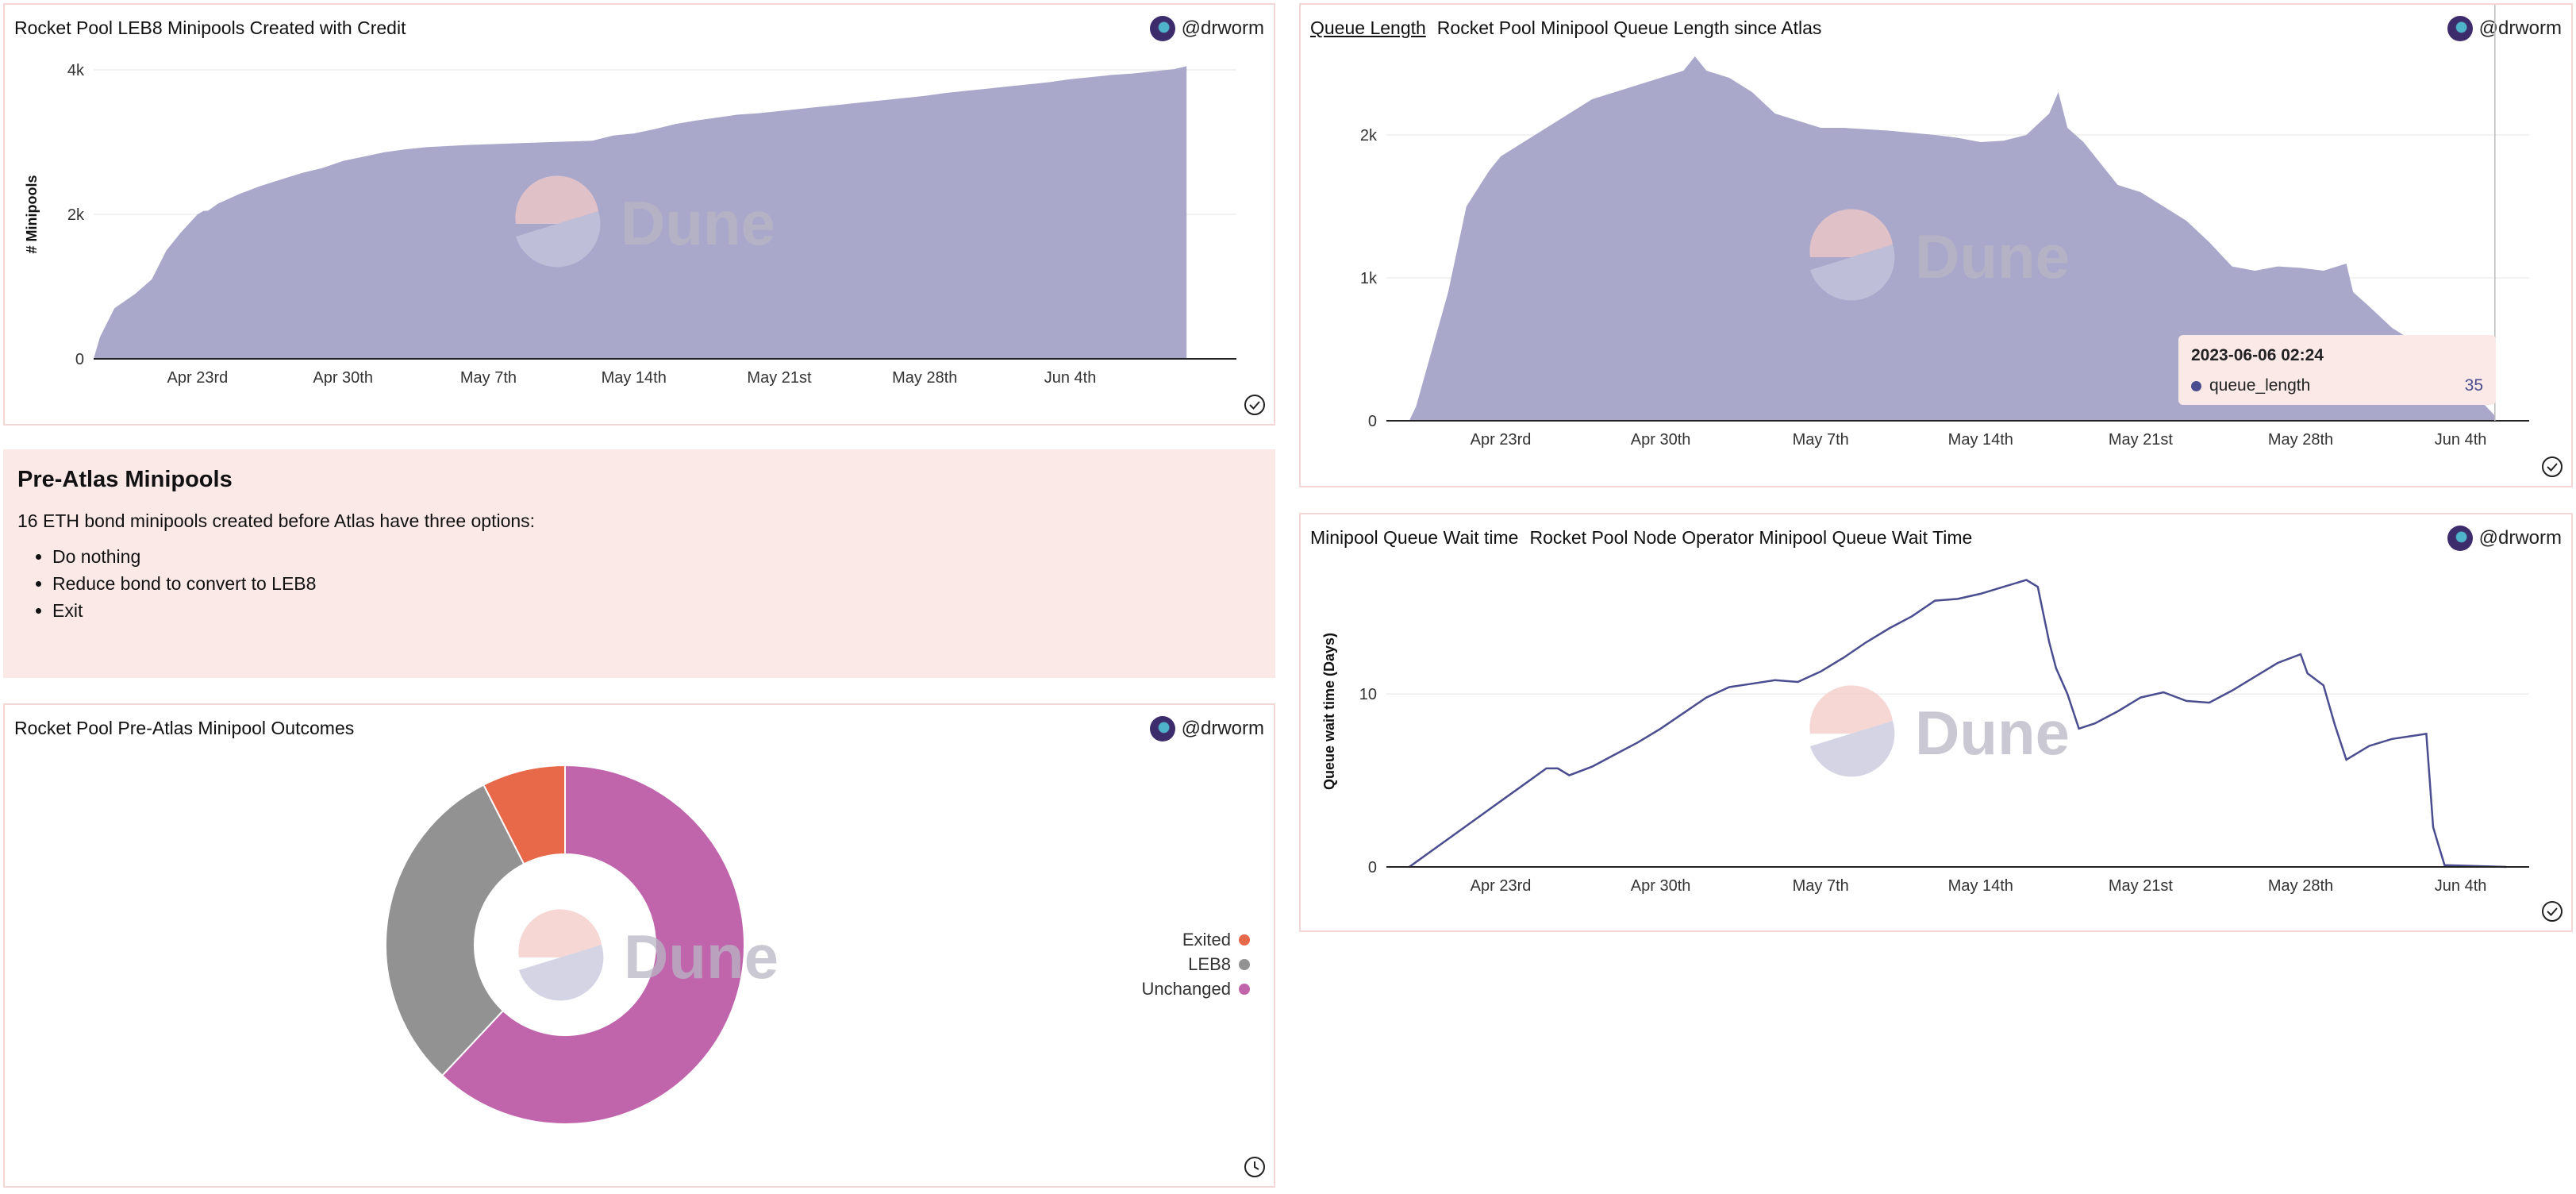  I want to click on tooltip-series: queue_length, so click(2260, 385).